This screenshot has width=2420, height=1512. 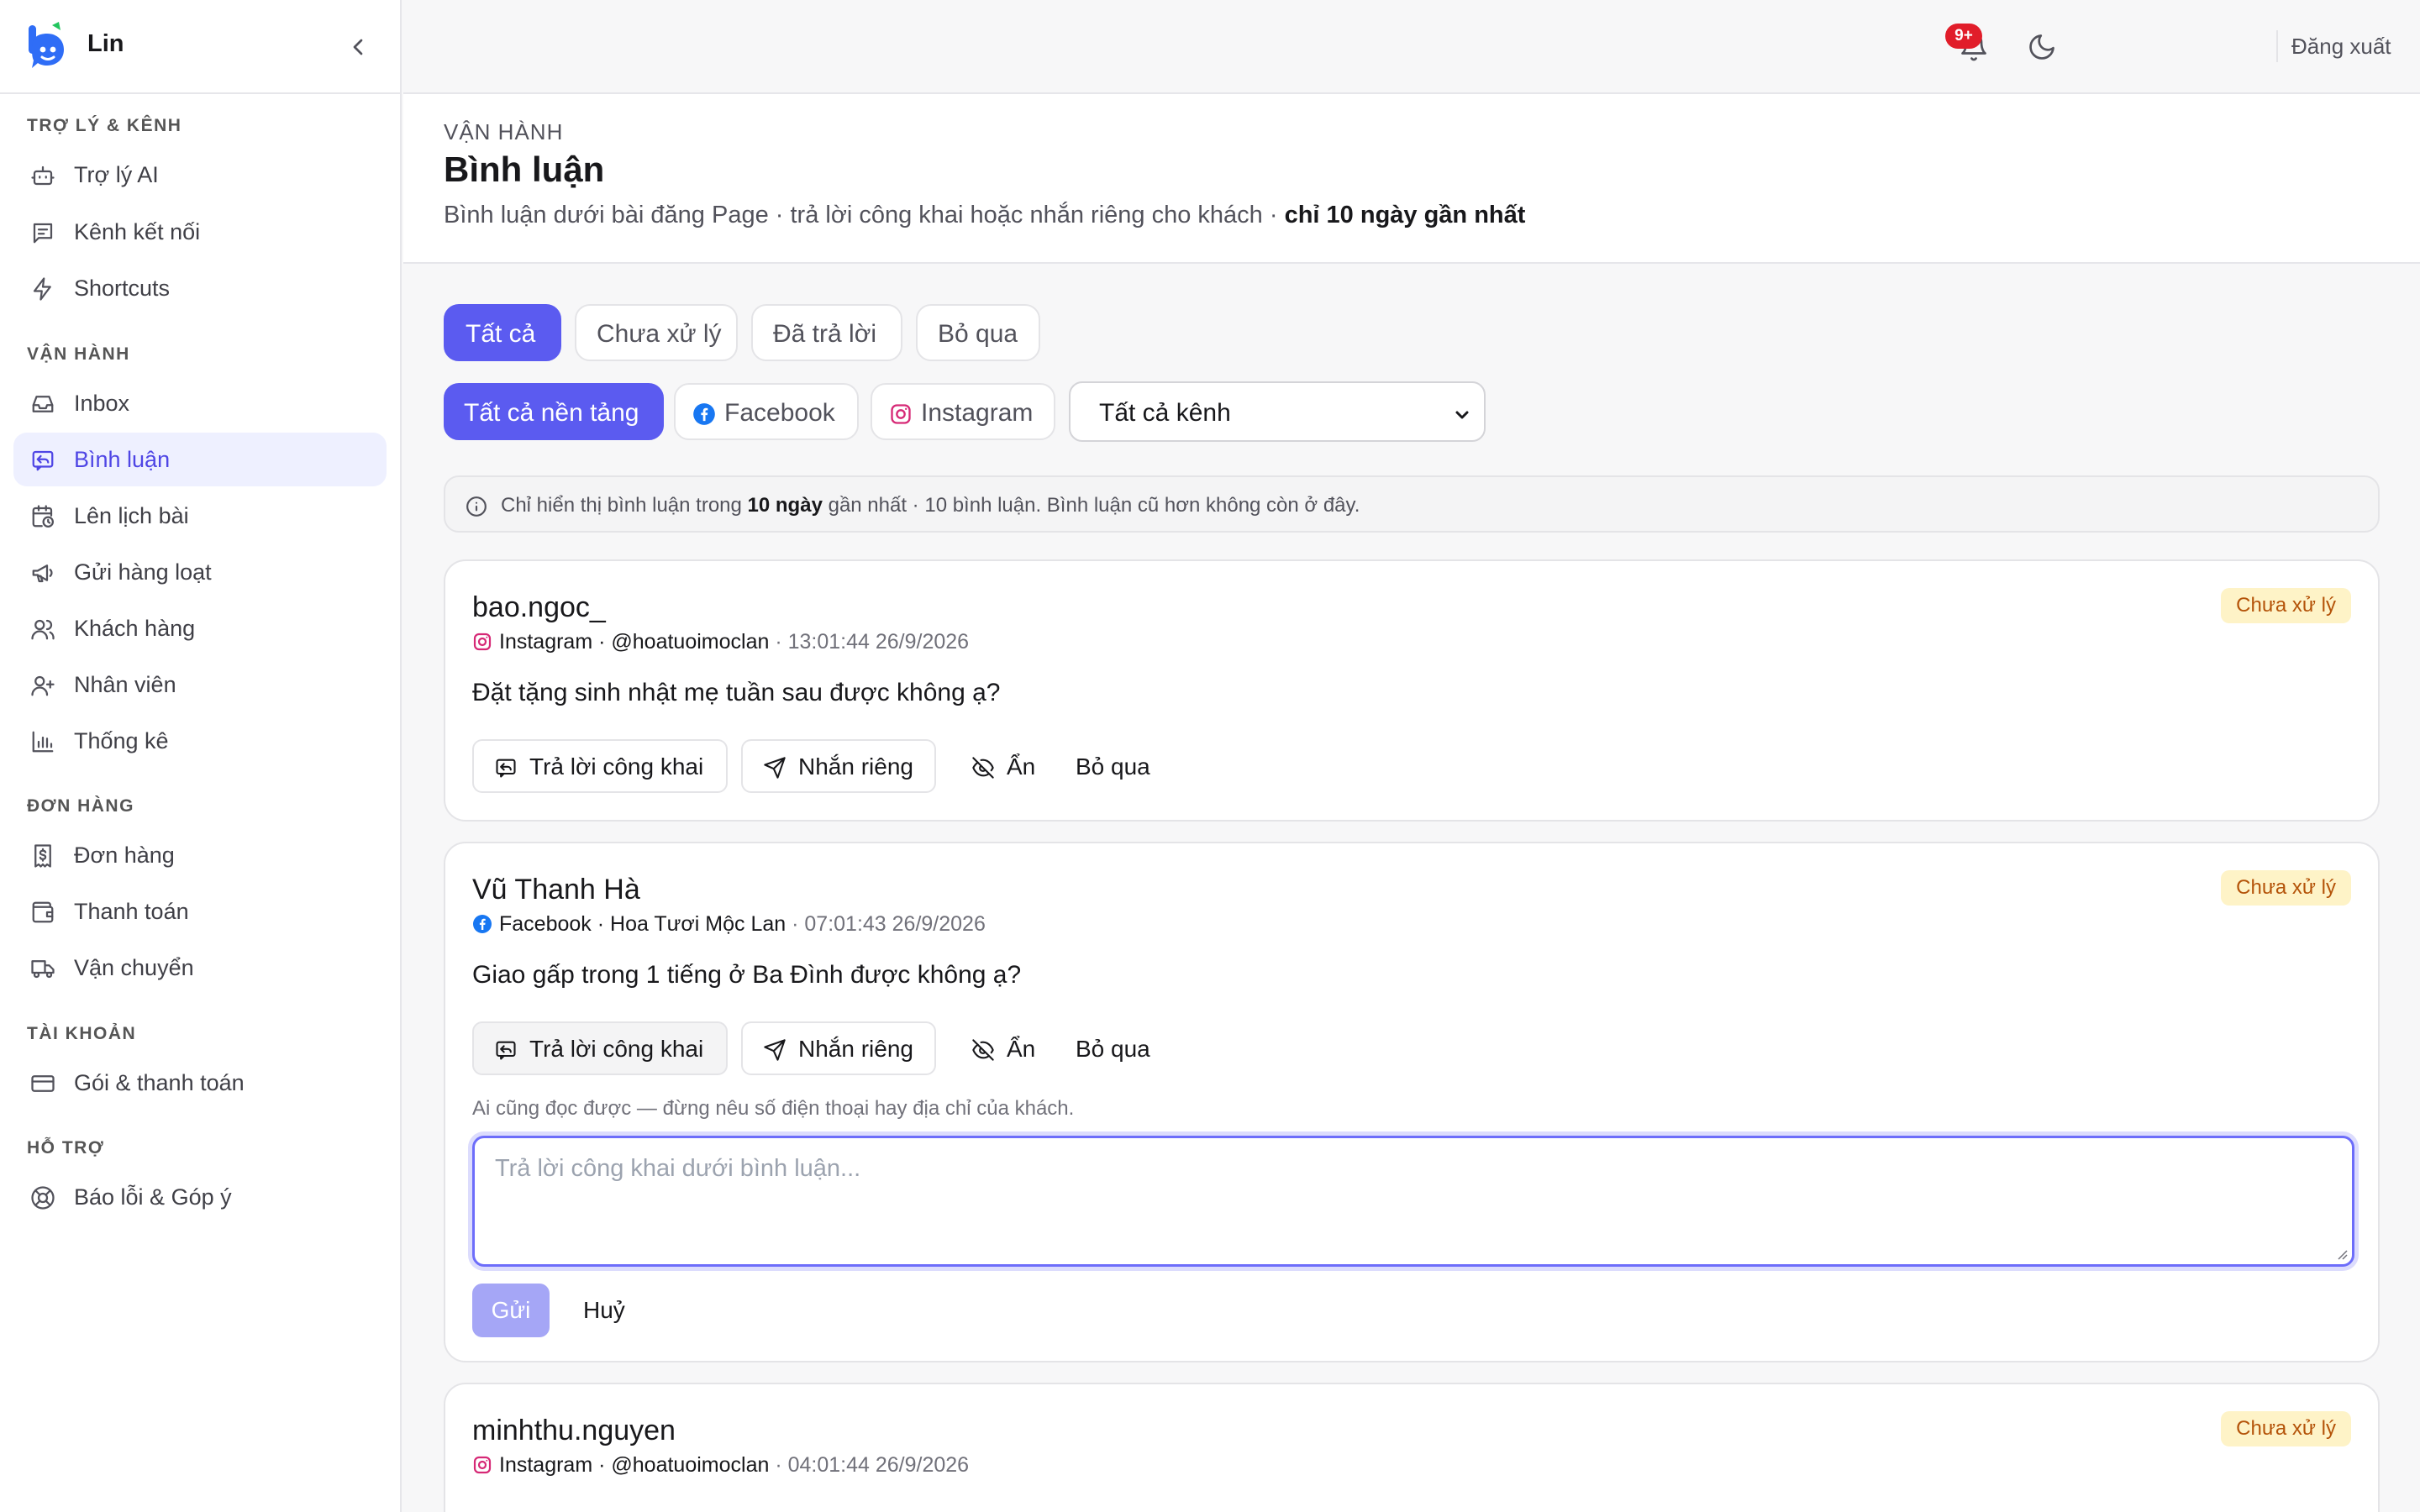 I want to click on lifebuoy-icon, so click(x=43, y=1198).